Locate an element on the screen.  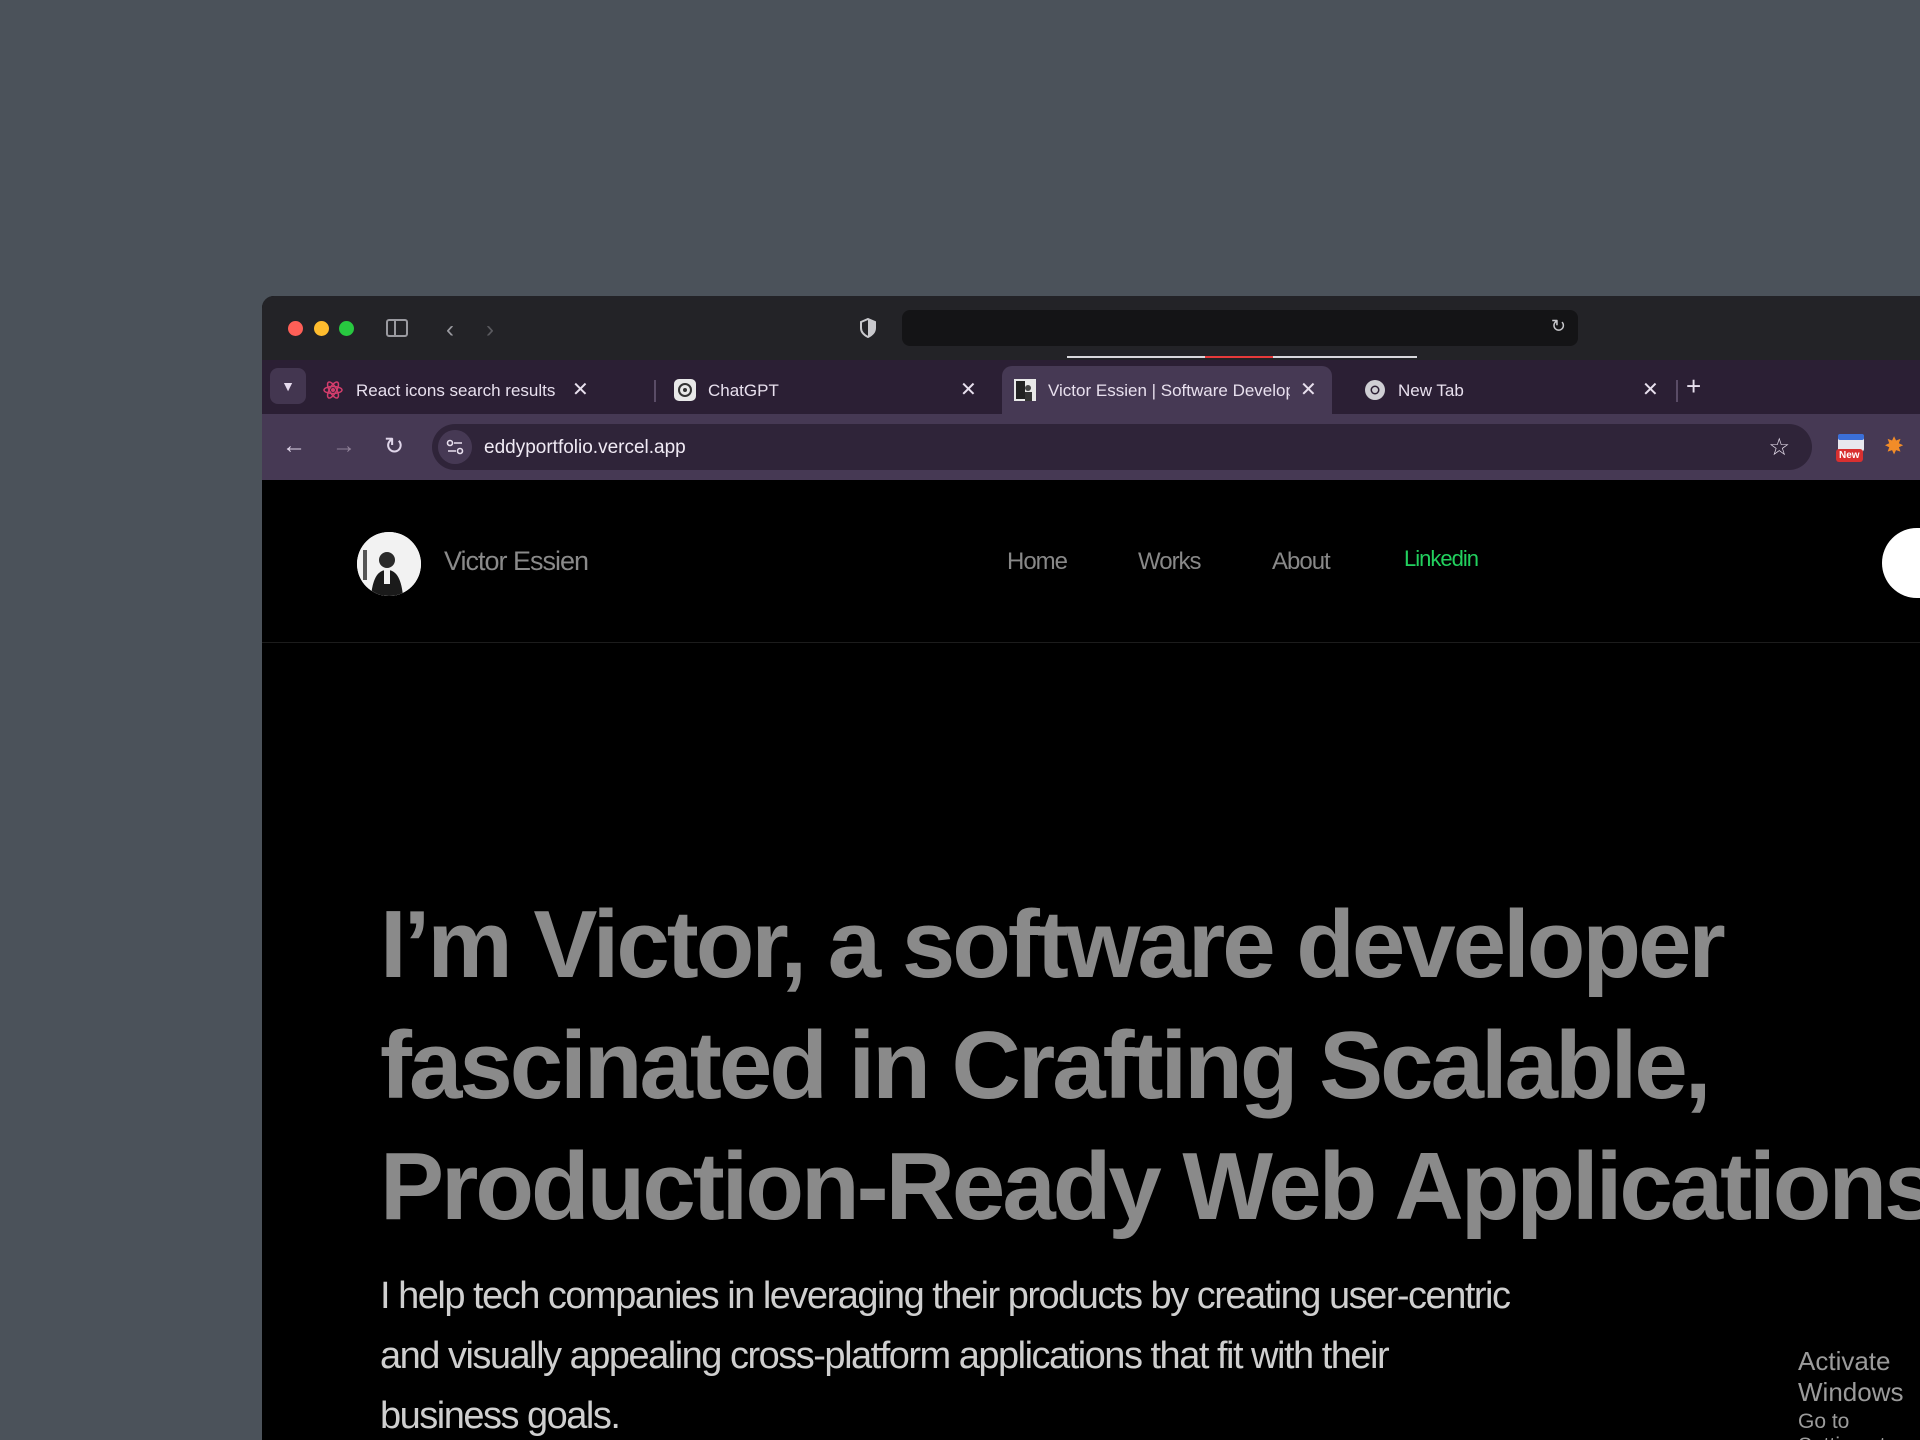
loading-progress-bar is located at coordinates (1242, 357).